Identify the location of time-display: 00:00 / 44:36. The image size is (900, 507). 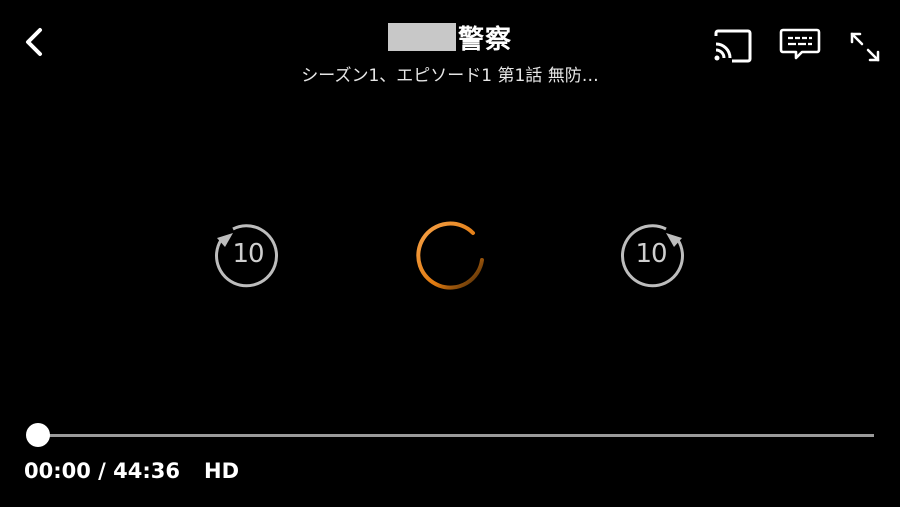
(102, 471).